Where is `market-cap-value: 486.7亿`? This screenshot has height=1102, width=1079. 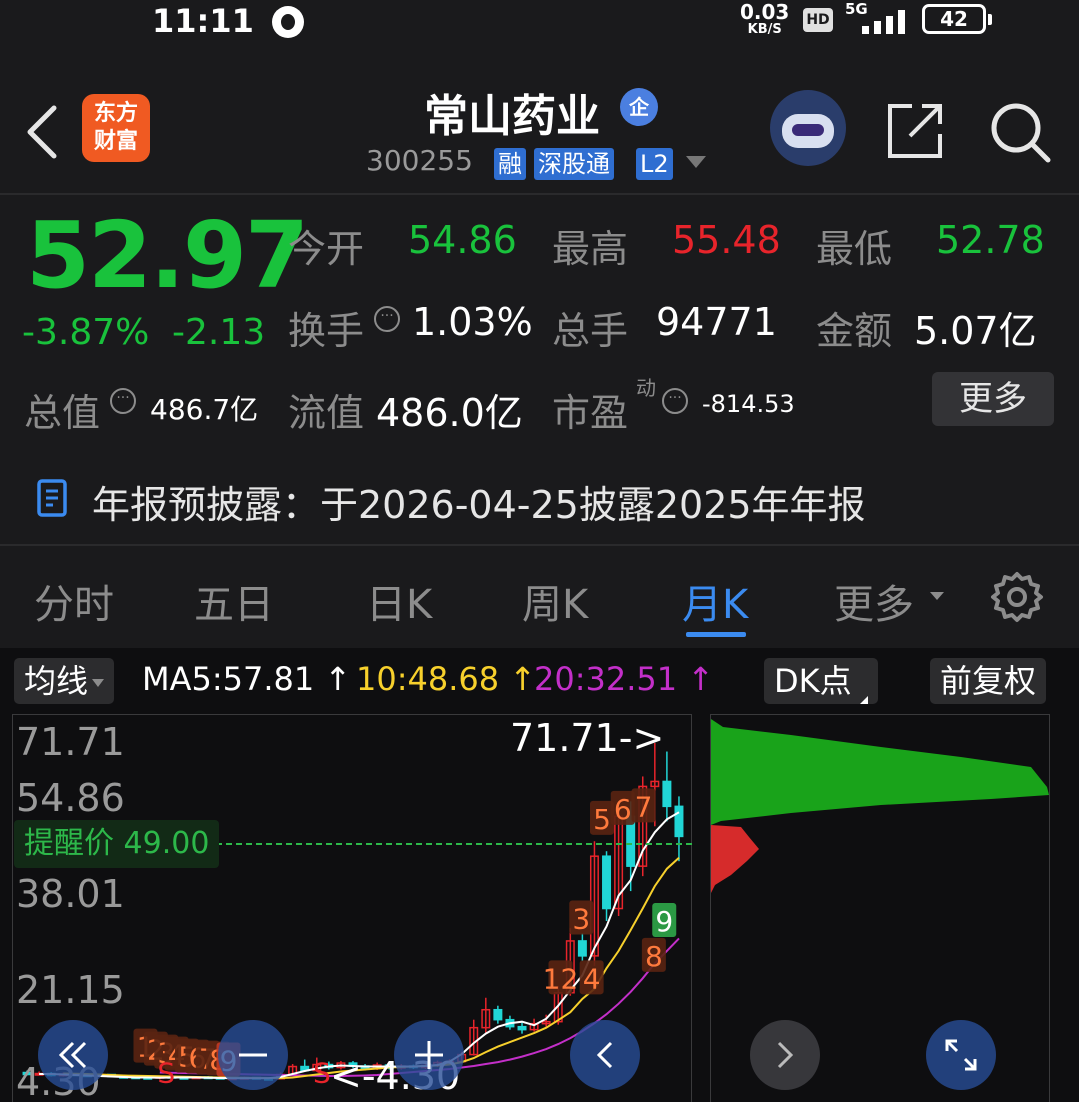
market-cap-value: 486.7亿 is located at coordinates (204, 409).